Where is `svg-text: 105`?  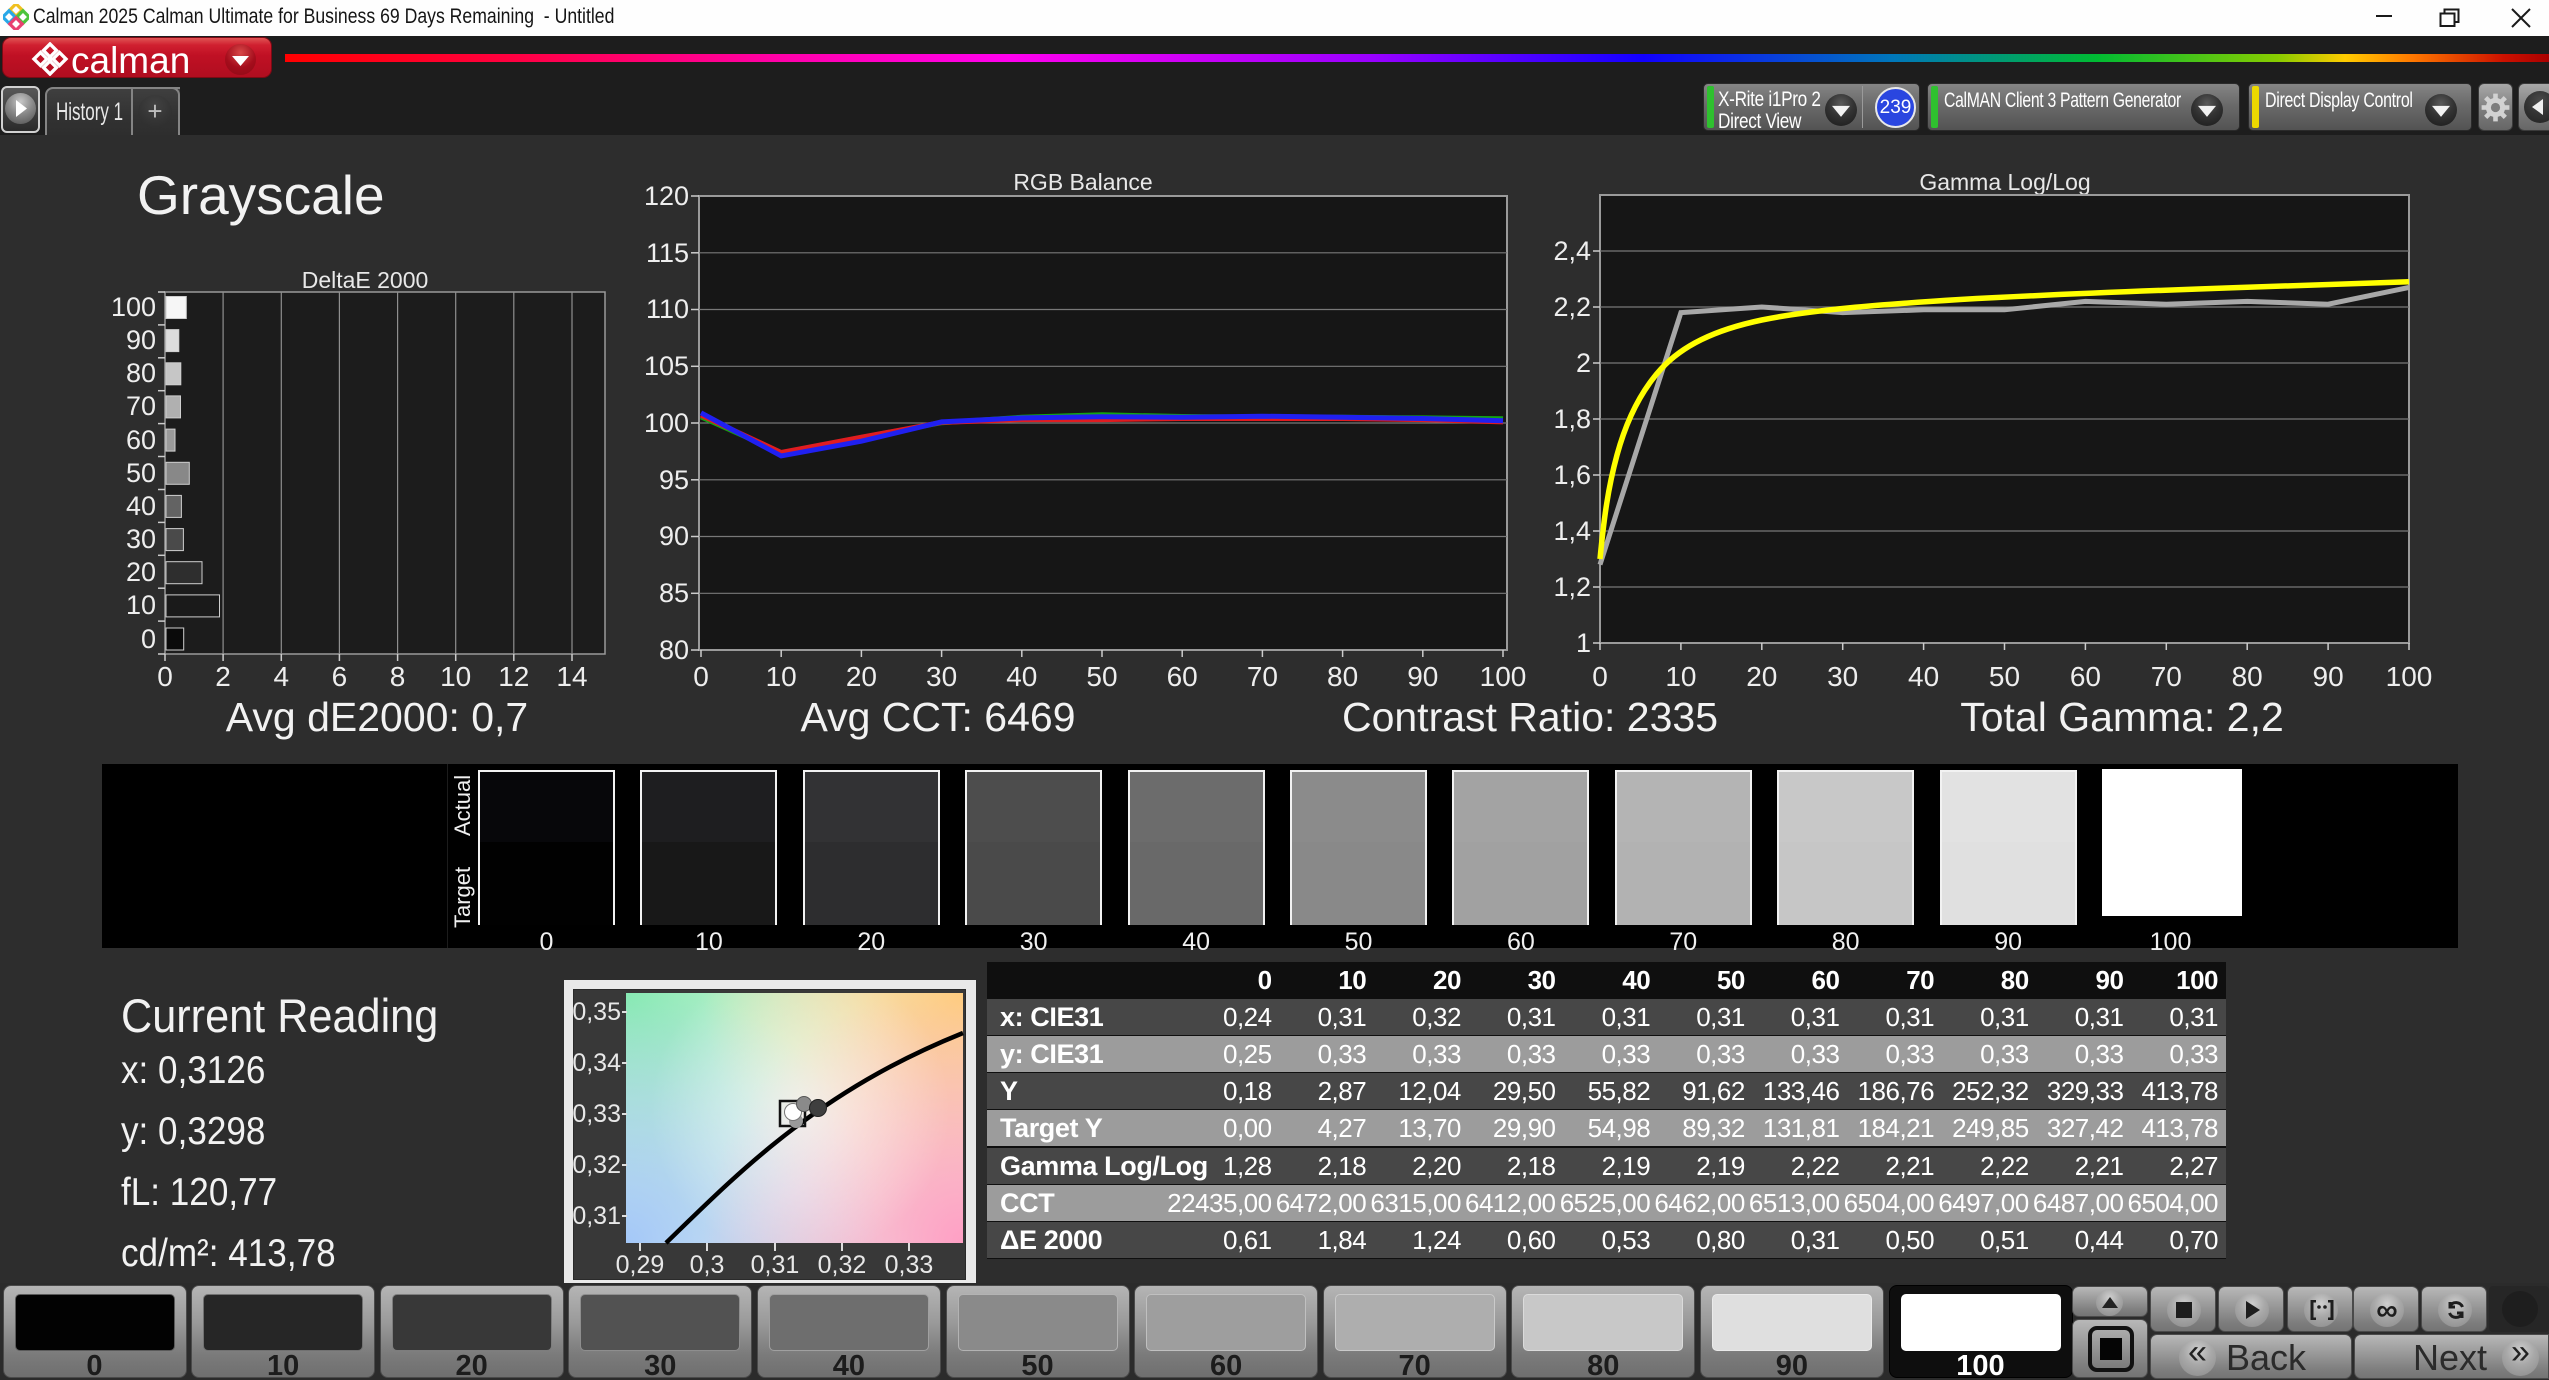
svg-text: 105 is located at coordinates (666, 366).